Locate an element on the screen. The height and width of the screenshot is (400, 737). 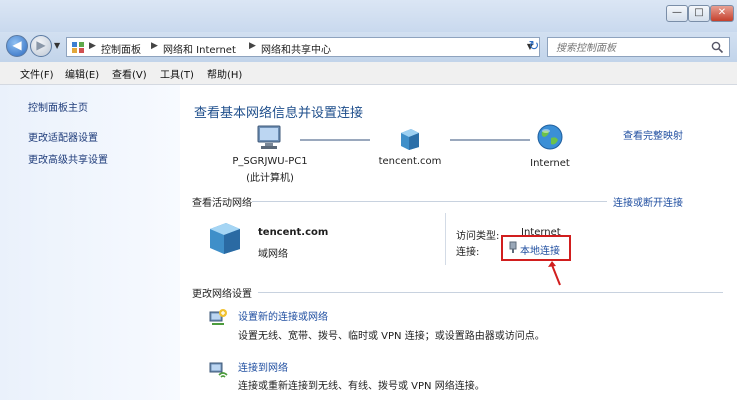
sidebar-item-adapter-settings: 更改适配器设置 is located at coordinates (63, 136).